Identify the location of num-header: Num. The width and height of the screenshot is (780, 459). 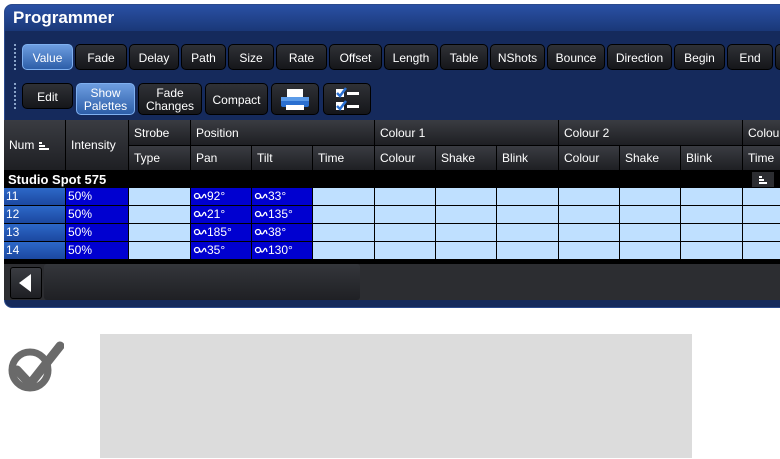
(35, 145).